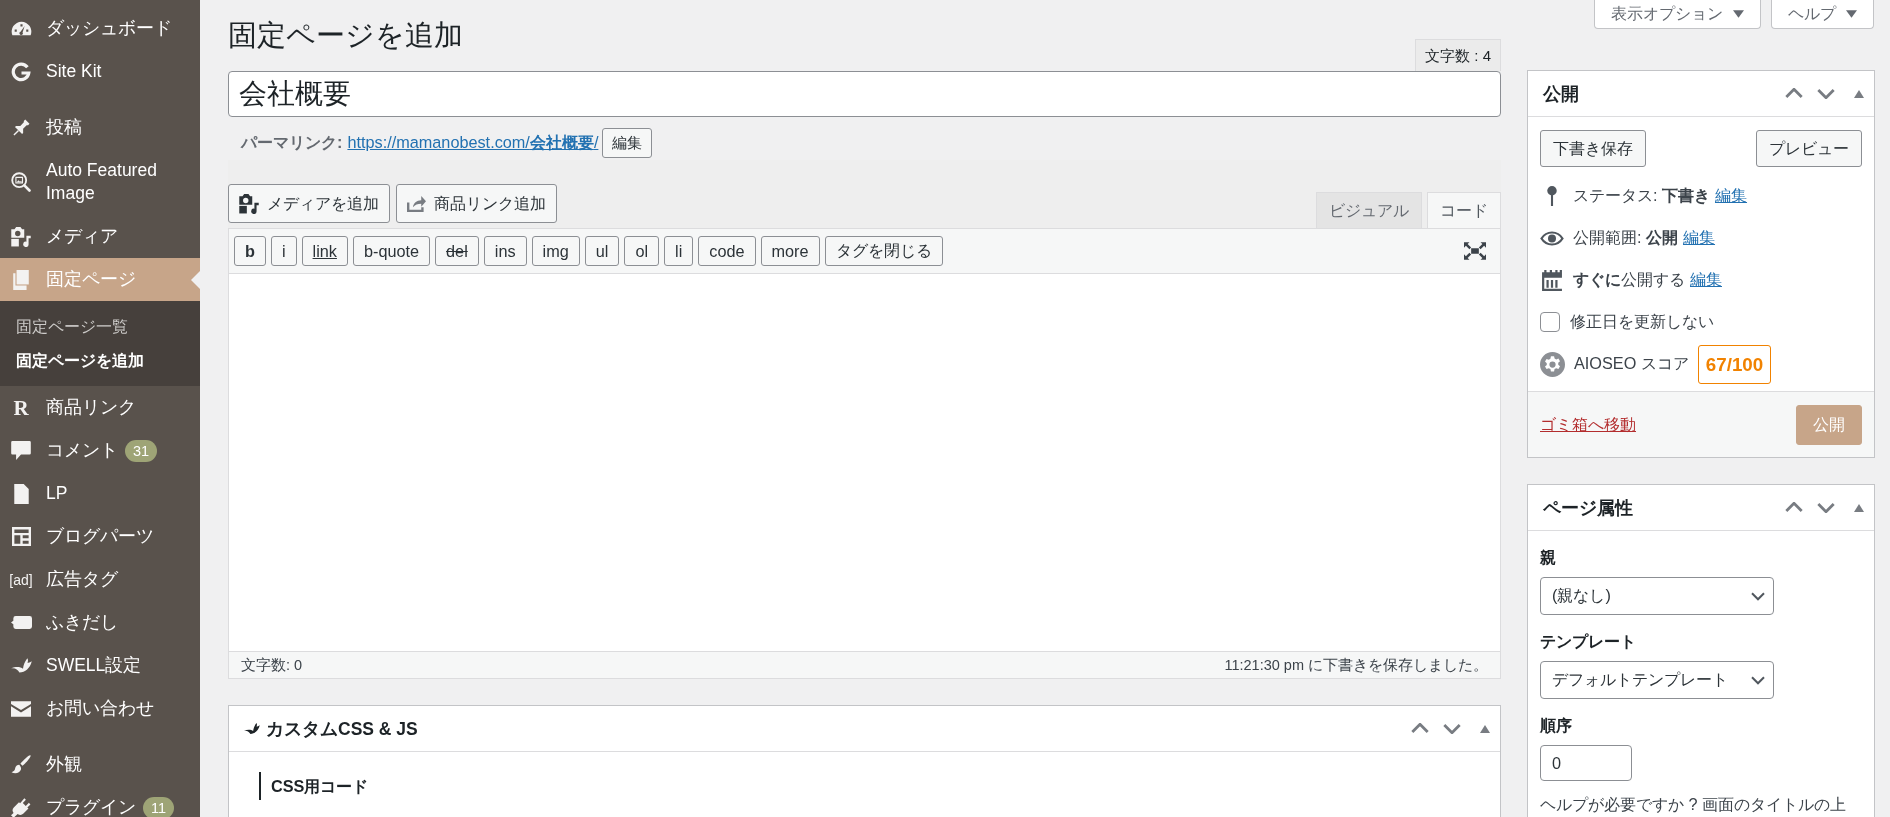  Describe the element at coordinates (1548, 557) in the screenshot. I see `field-label: 親` at that location.